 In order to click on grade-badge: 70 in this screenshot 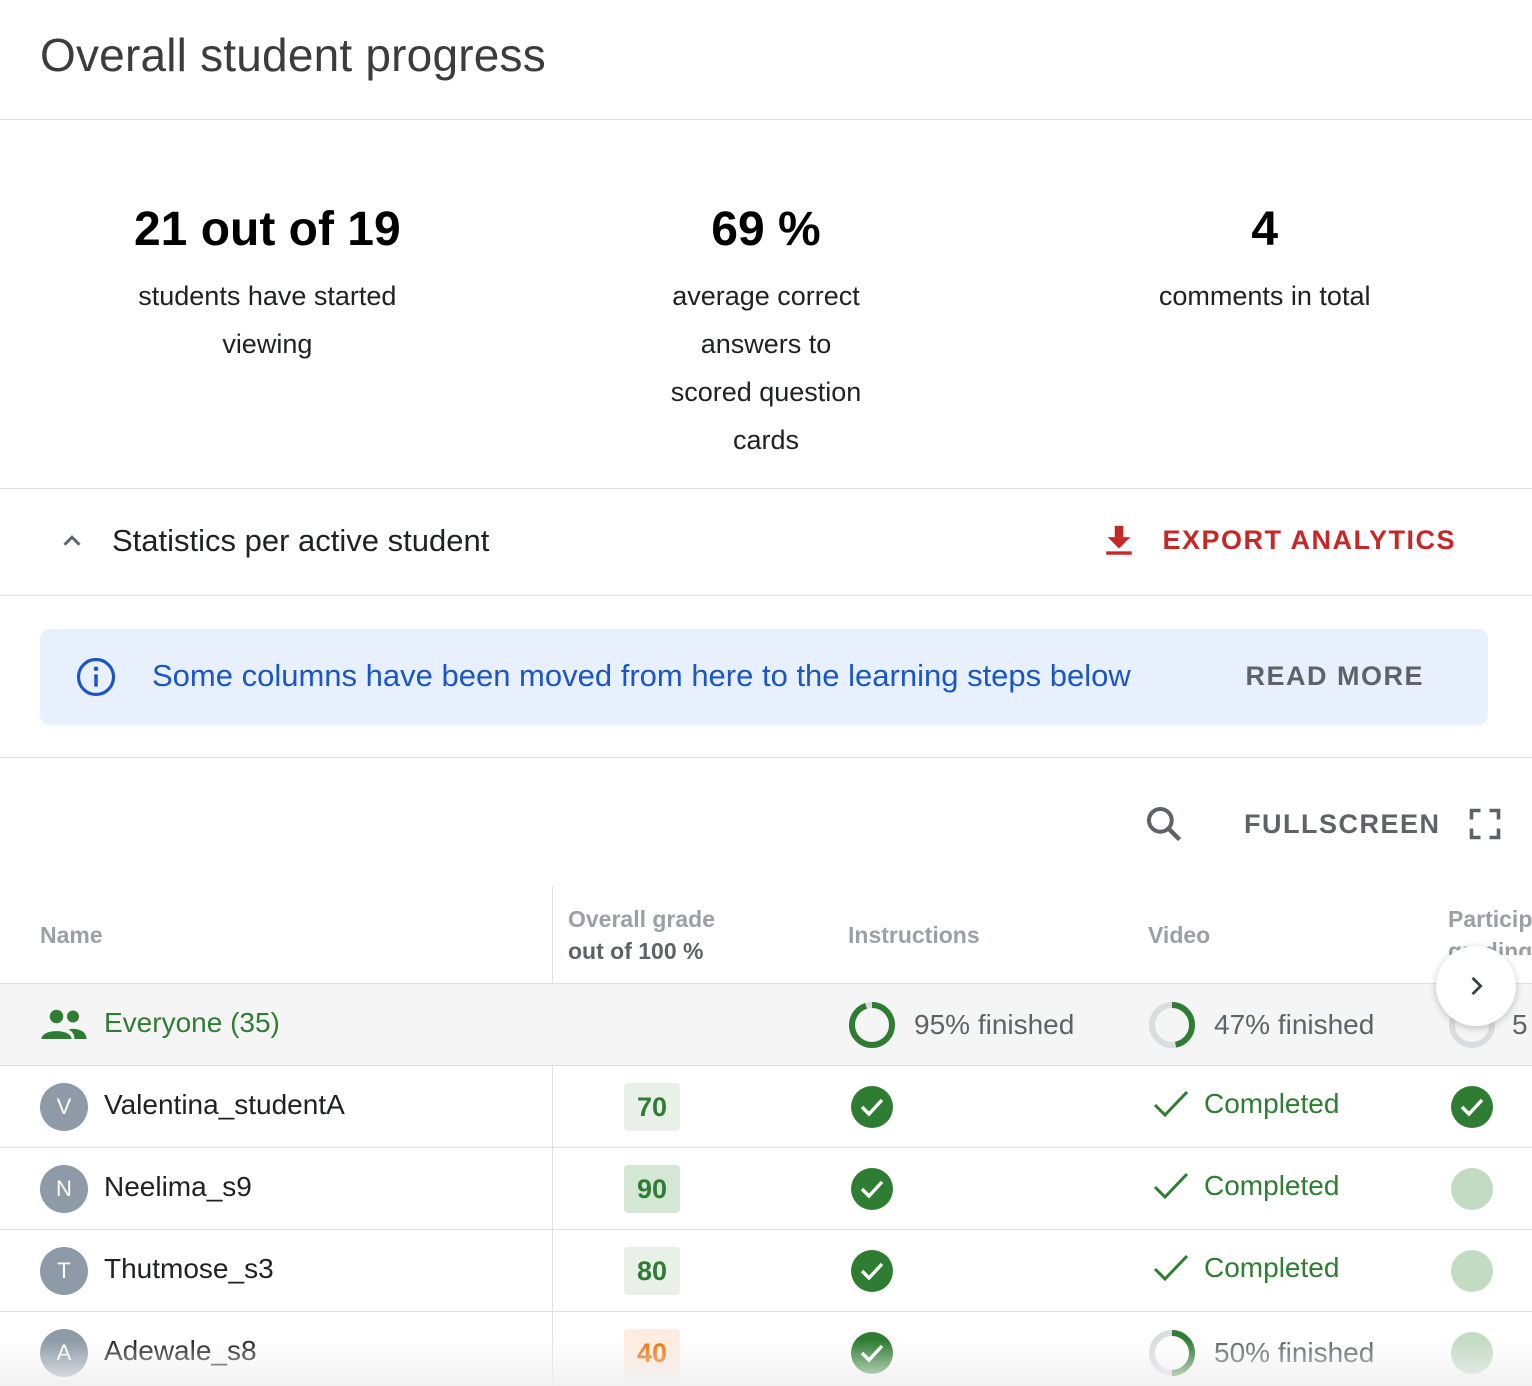, I will do `click(652, 1107)`.